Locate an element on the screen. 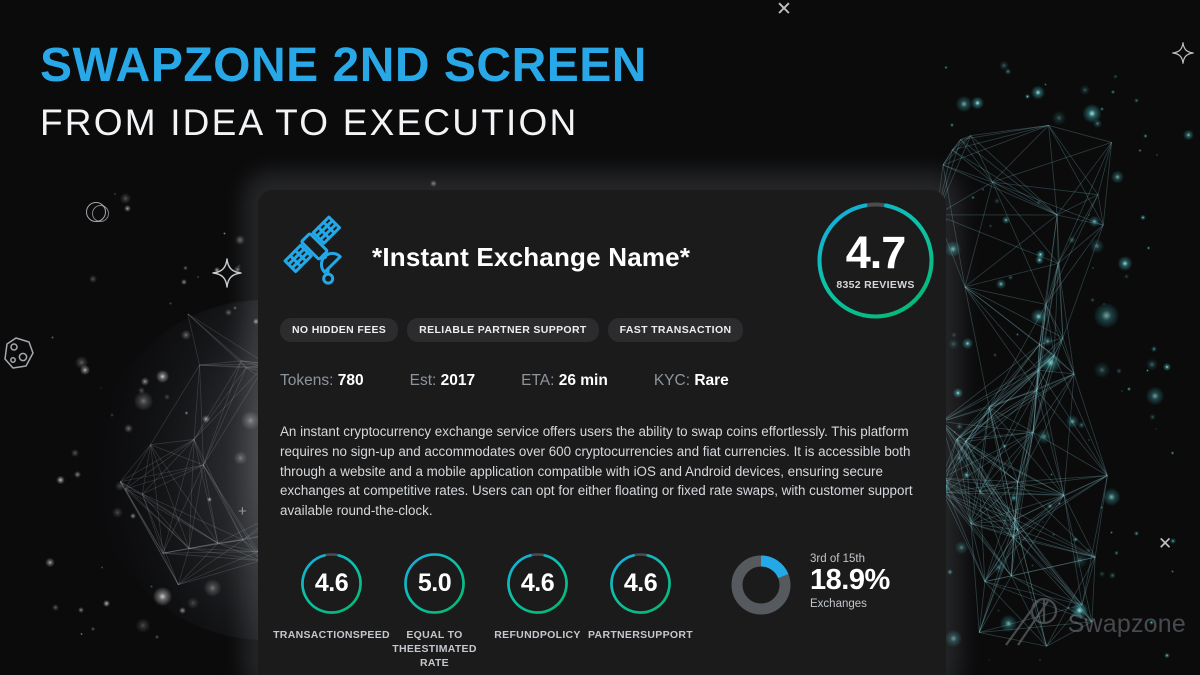 The height and width of the screenshot is (675, 1200). metric-item: 5.0 EQUAL TO THEESTIMATED RATE is located at coordinates (434, 610).